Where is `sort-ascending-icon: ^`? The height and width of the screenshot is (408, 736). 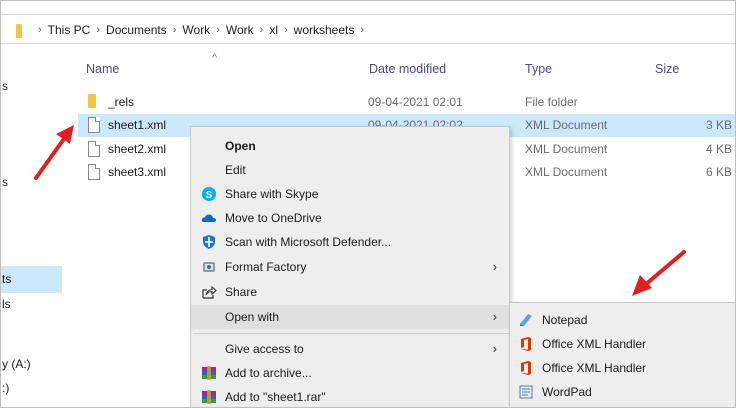 sort-ascending-icon: ^ is located at coordinates (215, 58).